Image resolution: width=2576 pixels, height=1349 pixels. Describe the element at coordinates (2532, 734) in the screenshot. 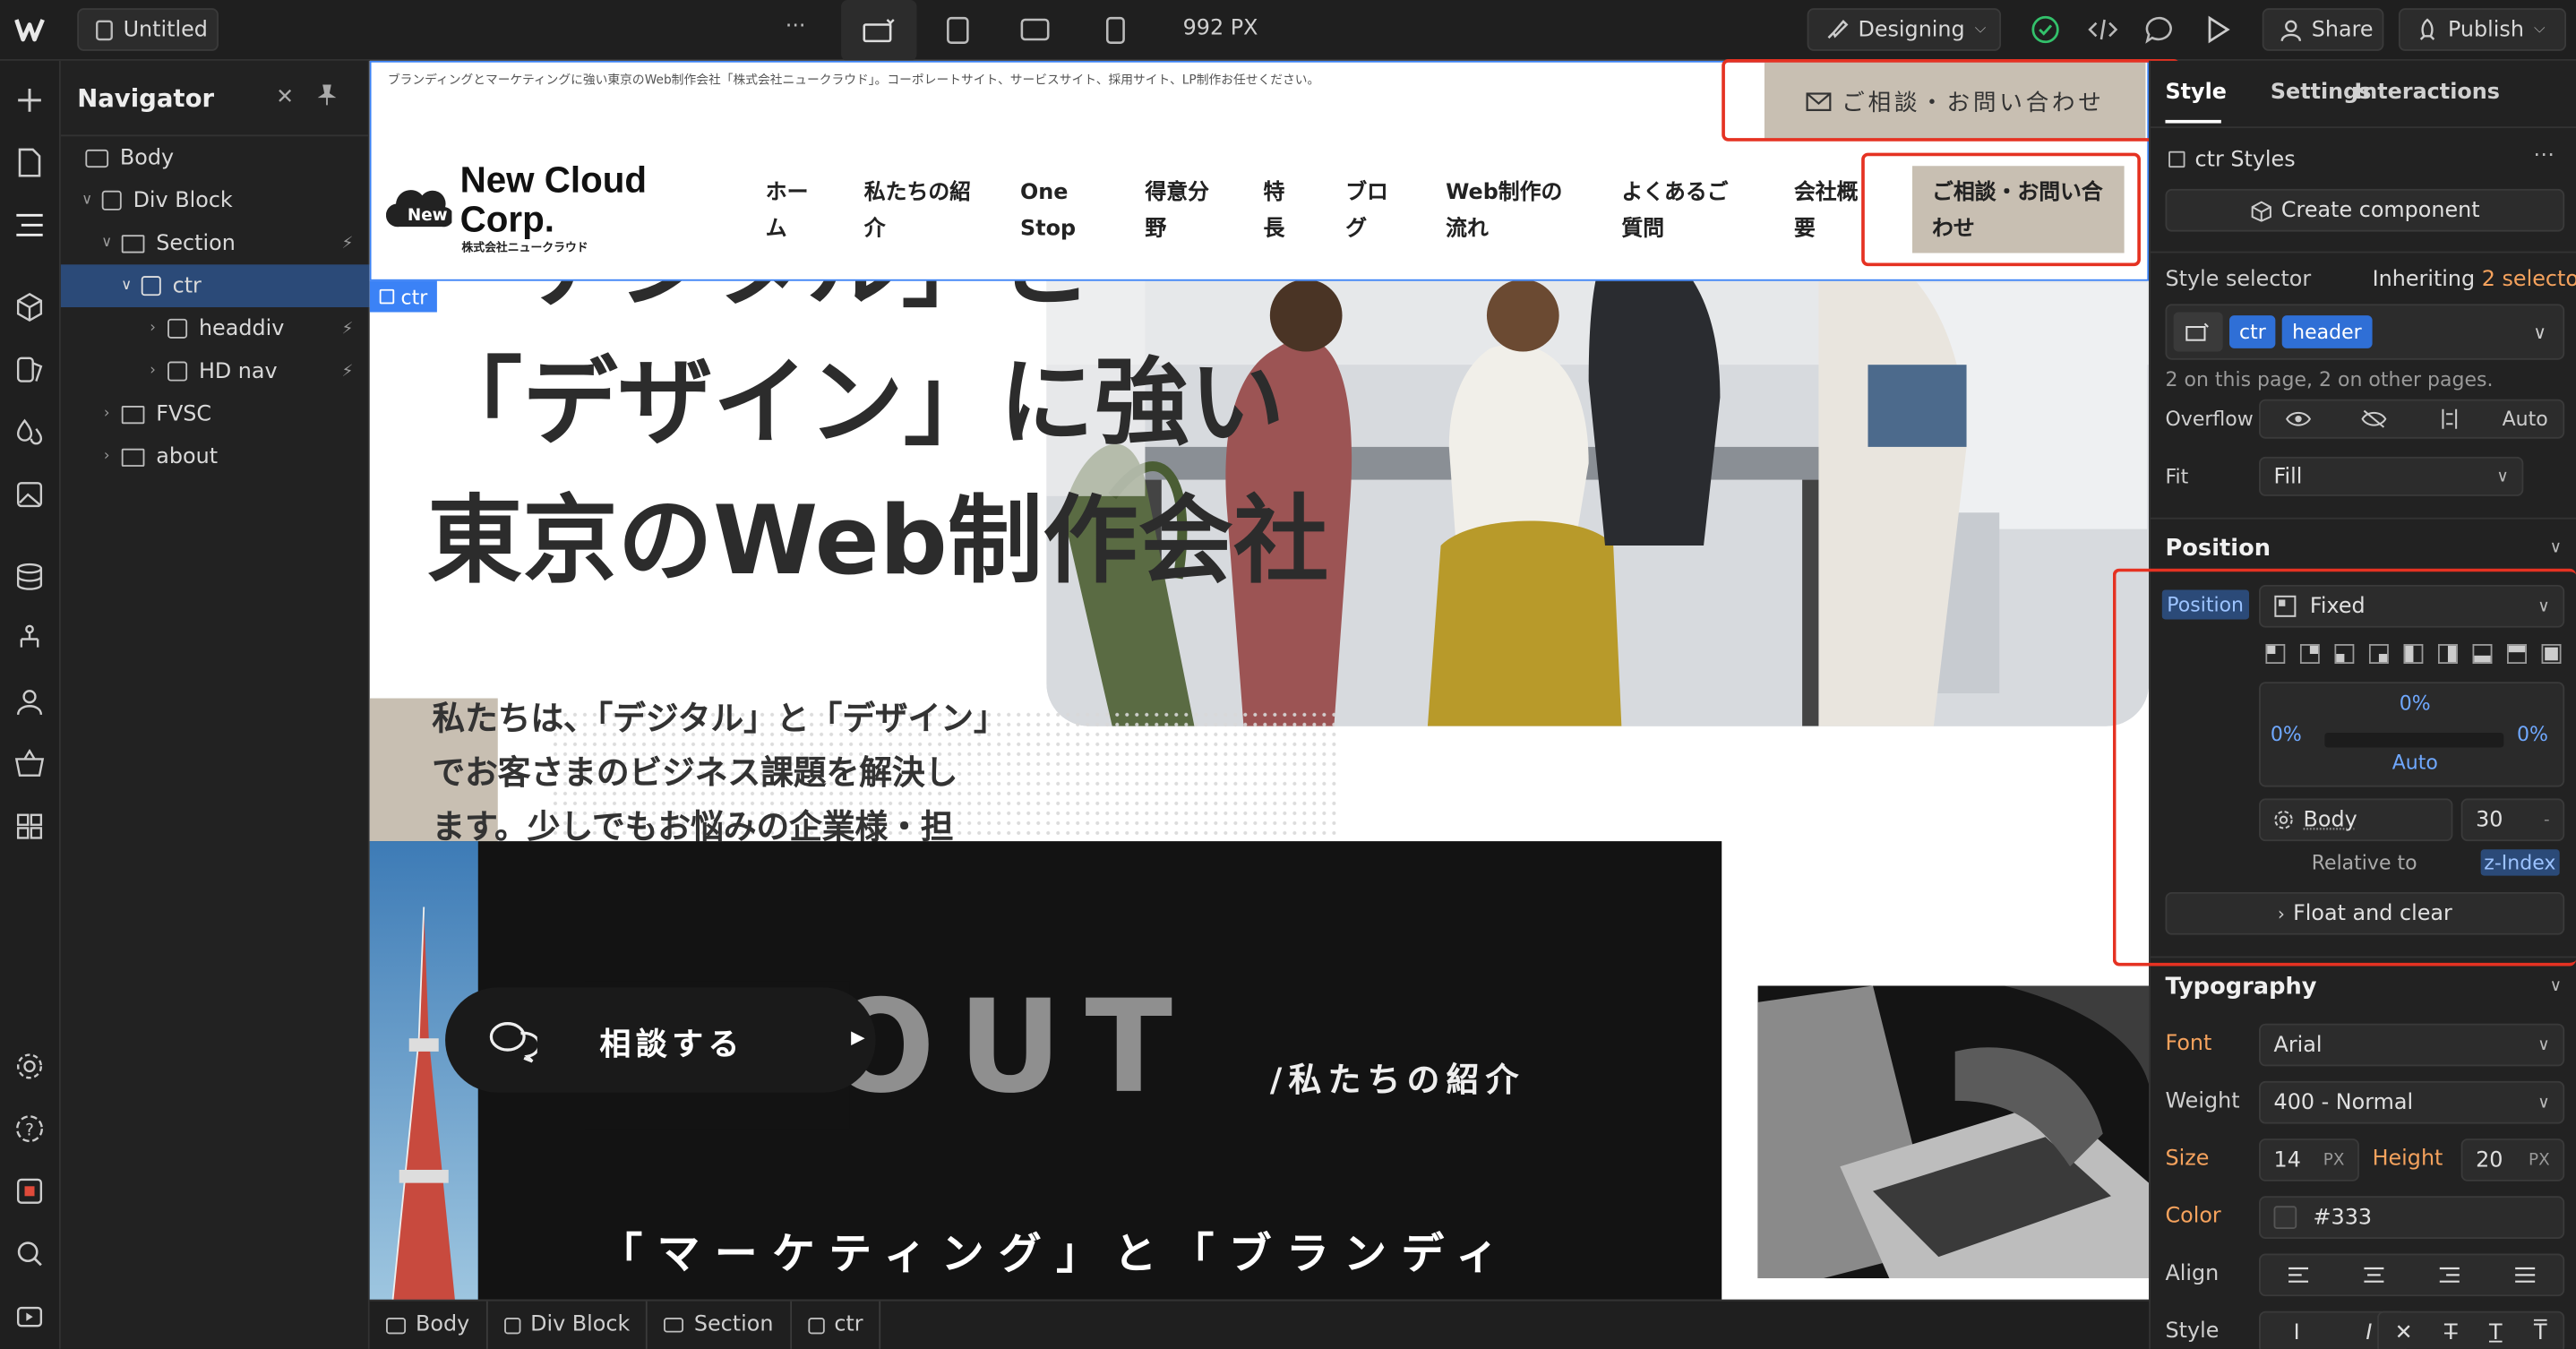

I see `offset-right-value: 0%` at that location.